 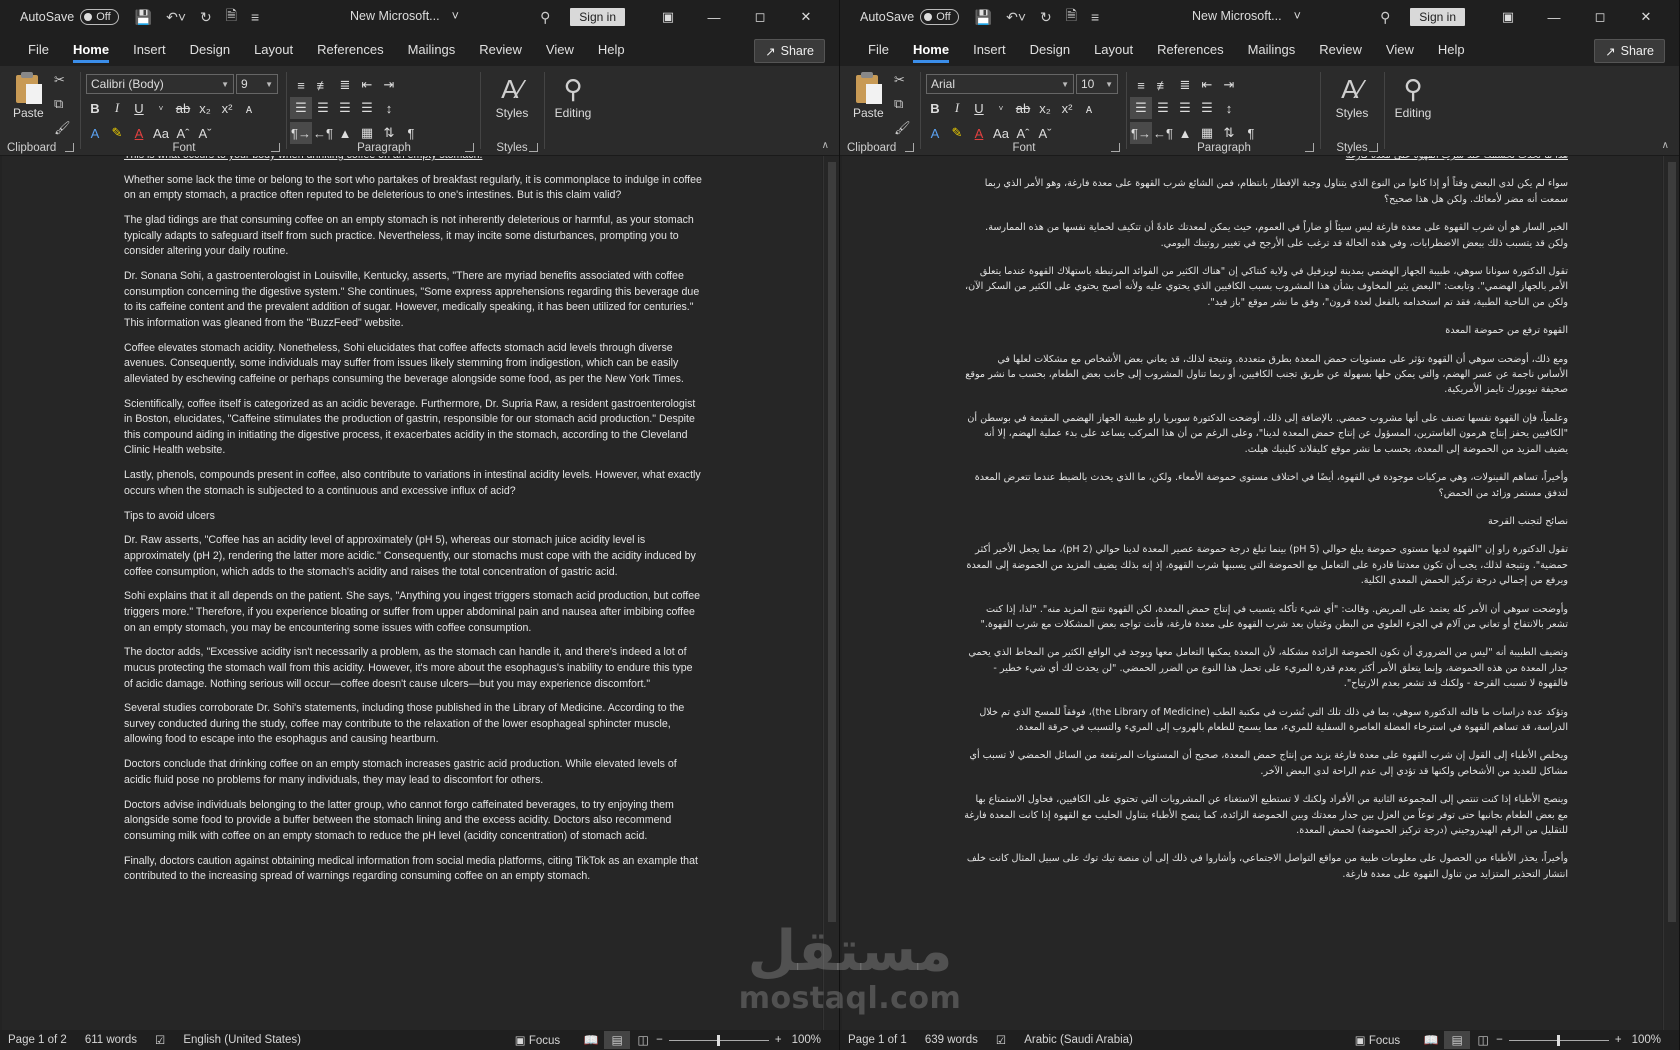 What do you see at coordinates (1207, 108) in the screenshot?
I see `justify-icon: ☰` at bounding box center [1207, 108].